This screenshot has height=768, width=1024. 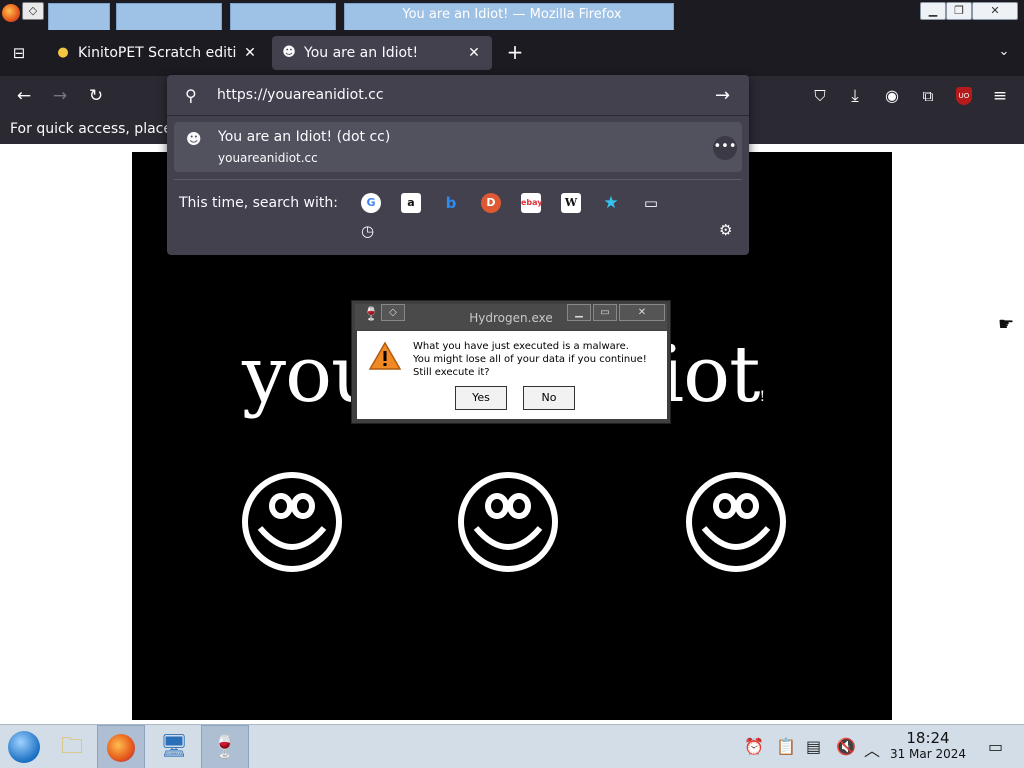 What do you see at coordinates (1000, 96) in the screenshot?
I see `menu-icon: ≡` at bounding box center [1000, 96].